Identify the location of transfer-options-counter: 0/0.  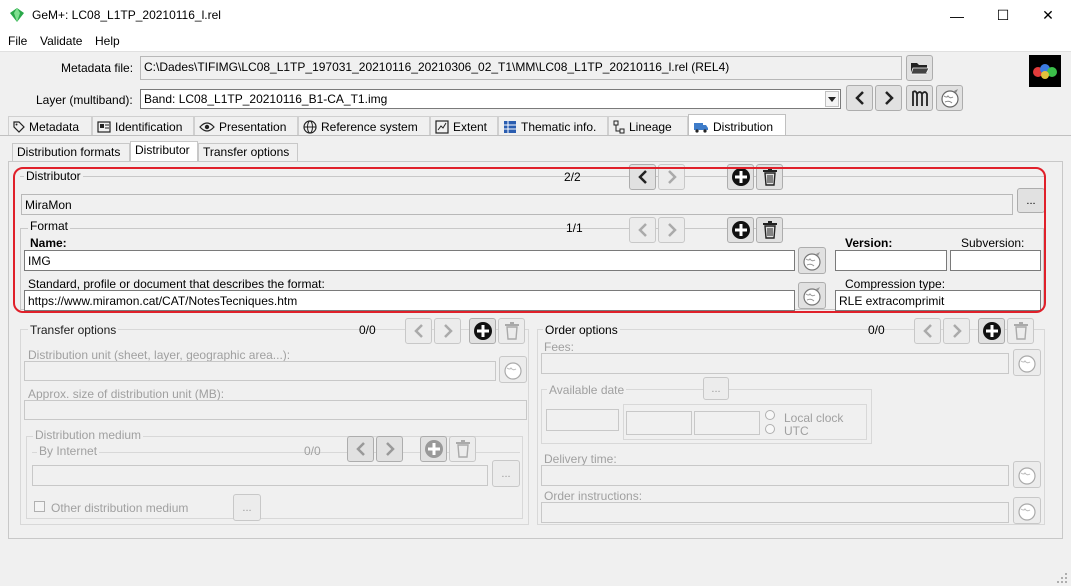
(367, 330).